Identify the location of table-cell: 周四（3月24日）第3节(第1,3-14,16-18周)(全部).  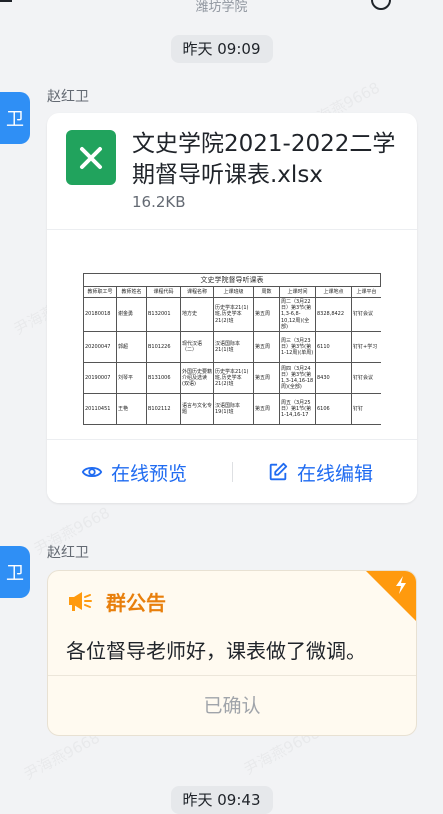
(297, 378).